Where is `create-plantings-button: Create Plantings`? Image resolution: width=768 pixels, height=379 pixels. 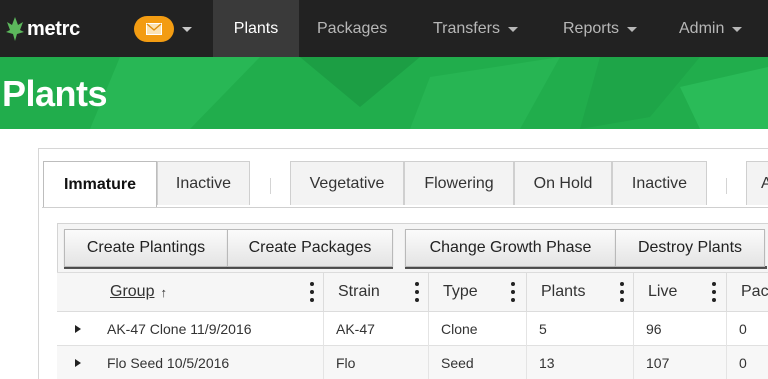
create-plantings-button: Create Plantings is located at coordinates (146, 248).